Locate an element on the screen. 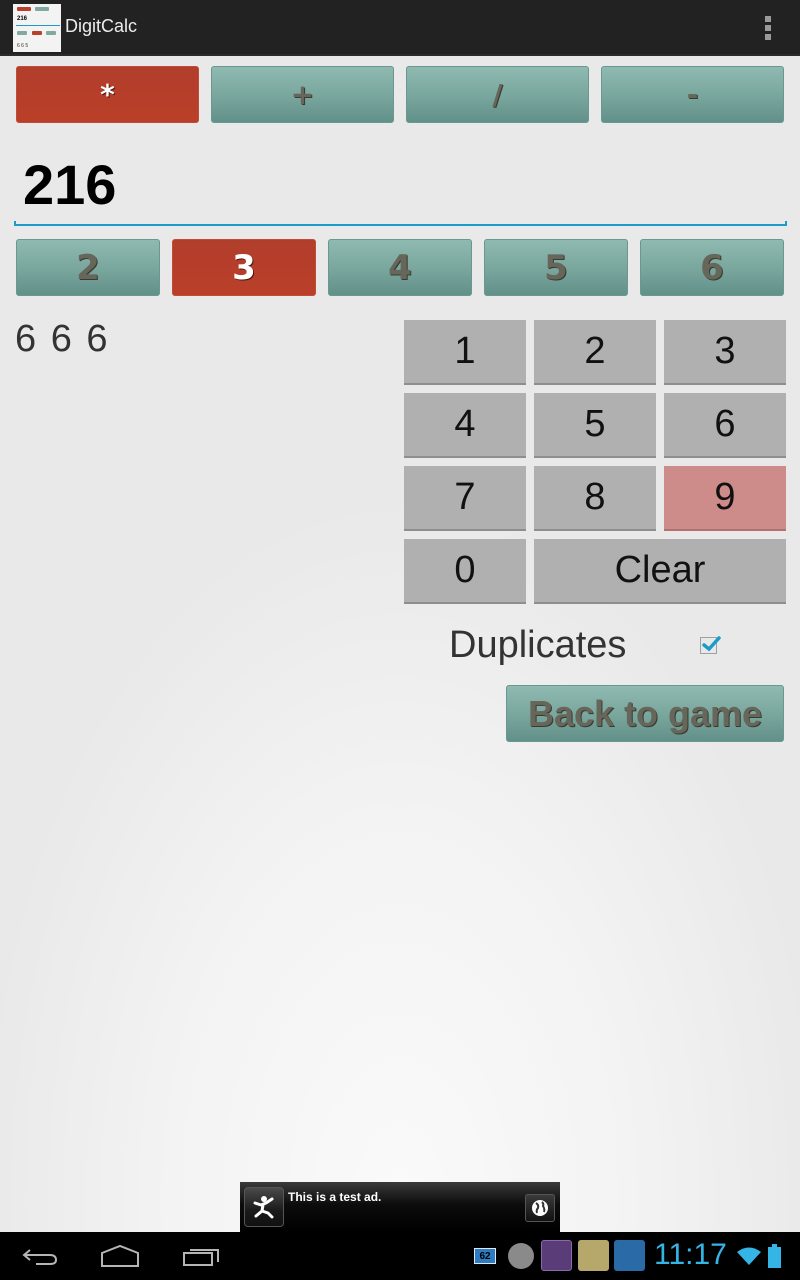  icon-mini-digit-selected is located at coordinates (37, 33).